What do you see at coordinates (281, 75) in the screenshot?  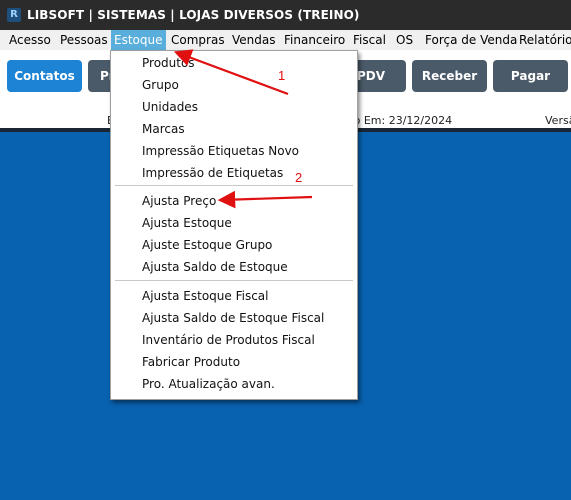 I see `annotation-label-1: 1` at bounding box center [281, 75].